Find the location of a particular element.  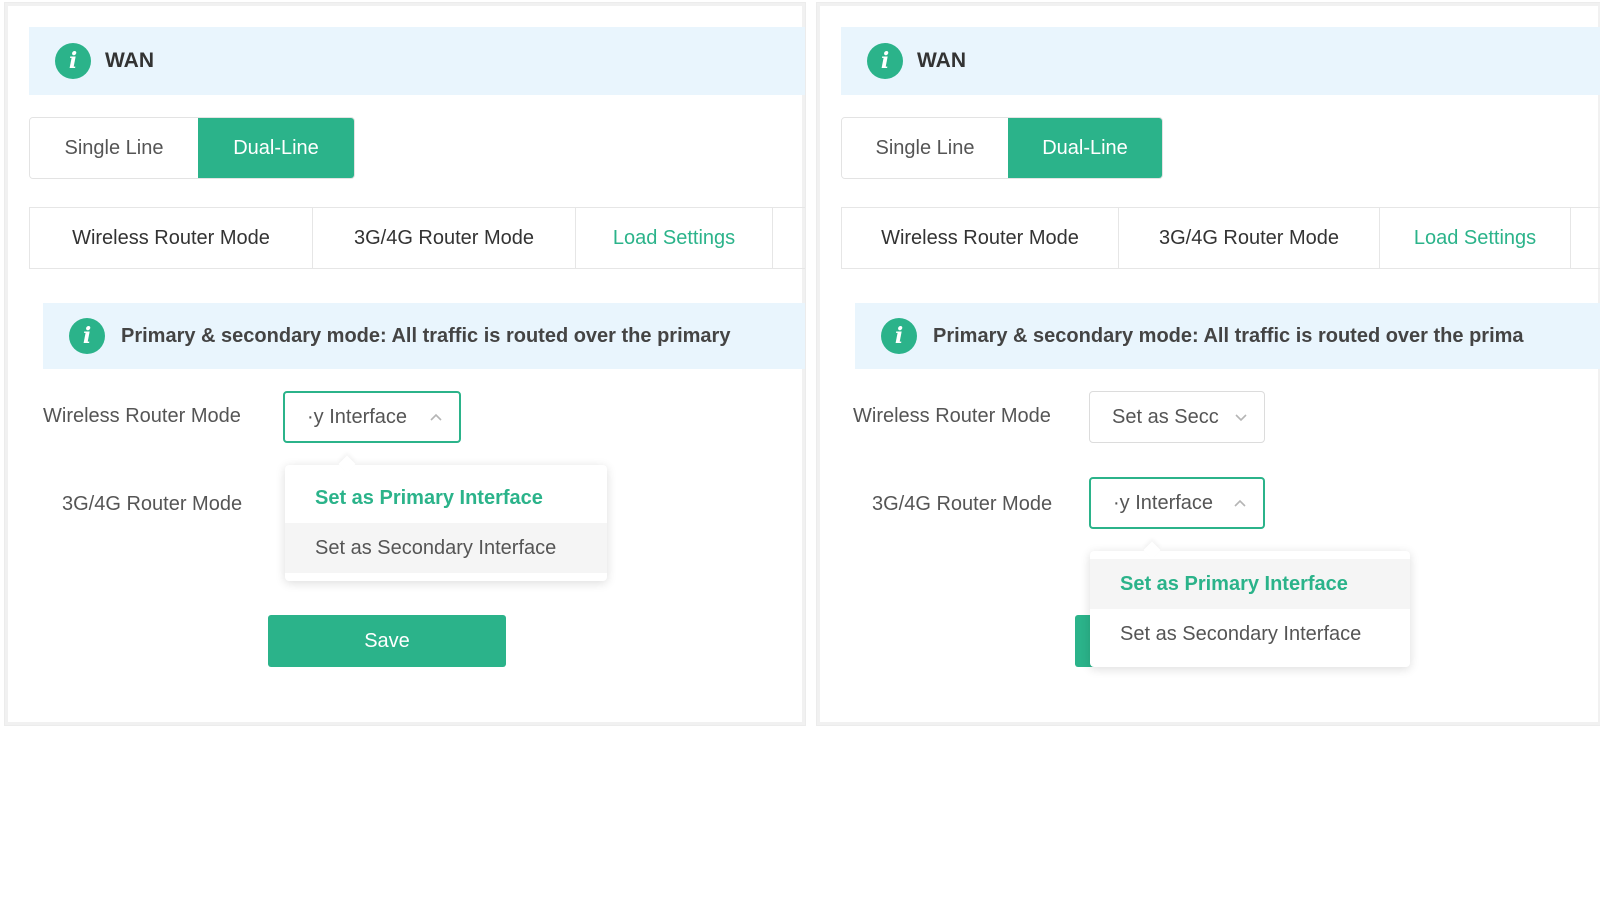

wireless-router-mode-select: Set as Secc is located at coordinates (1177, 417).